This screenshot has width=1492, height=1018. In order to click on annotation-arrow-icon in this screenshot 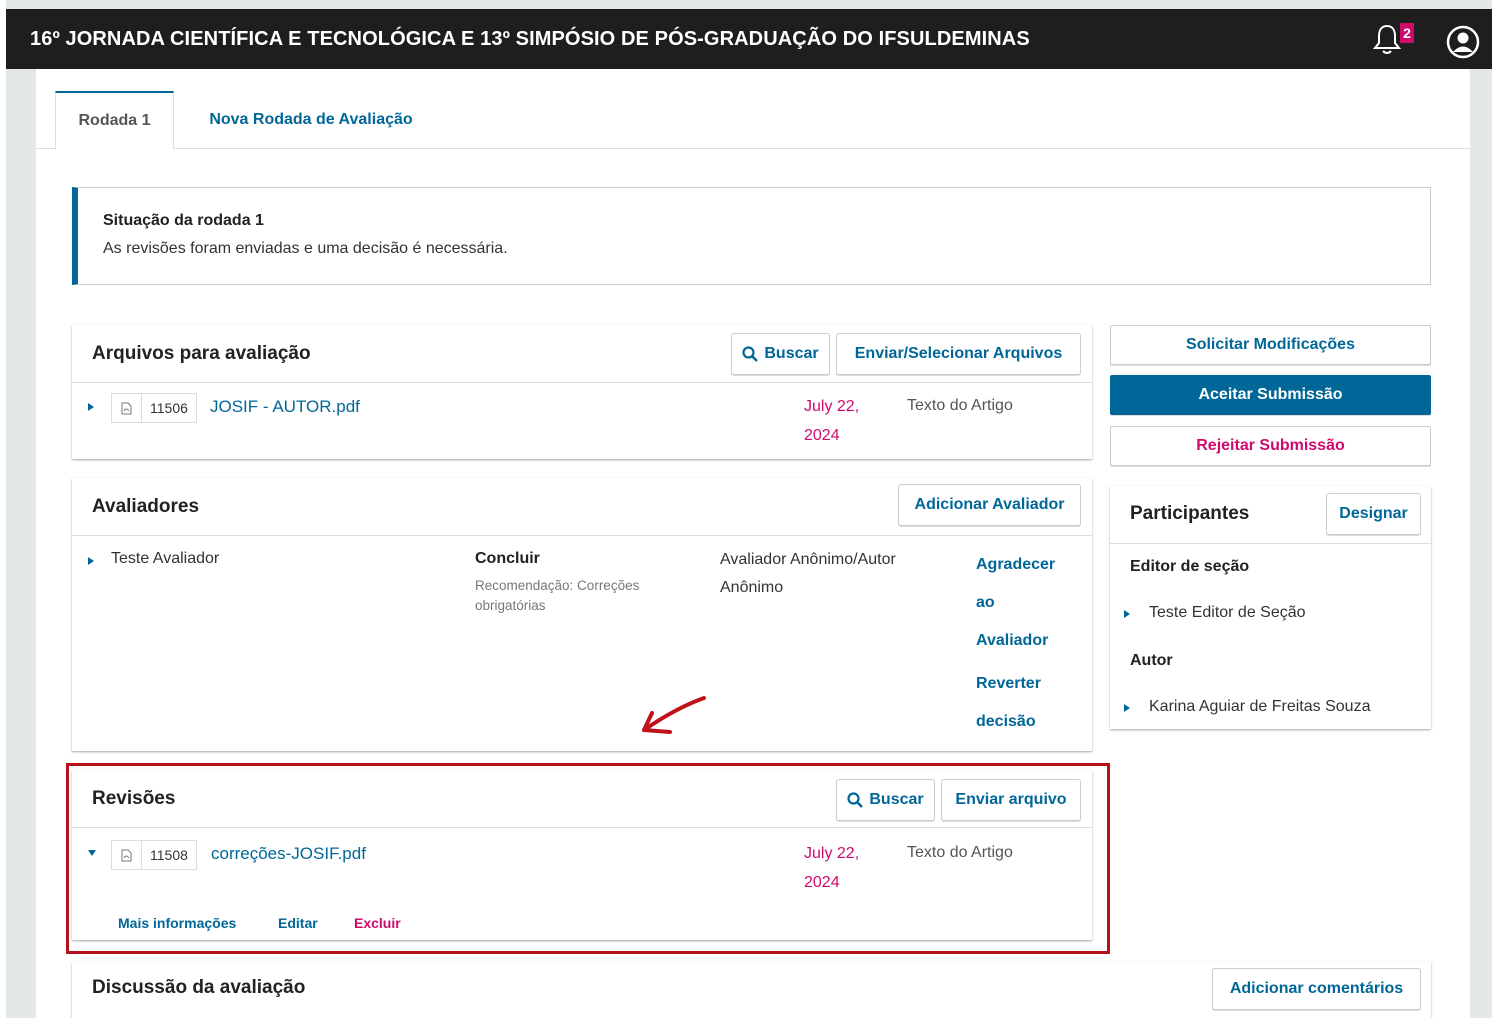, I will do `click(674, 715)`.